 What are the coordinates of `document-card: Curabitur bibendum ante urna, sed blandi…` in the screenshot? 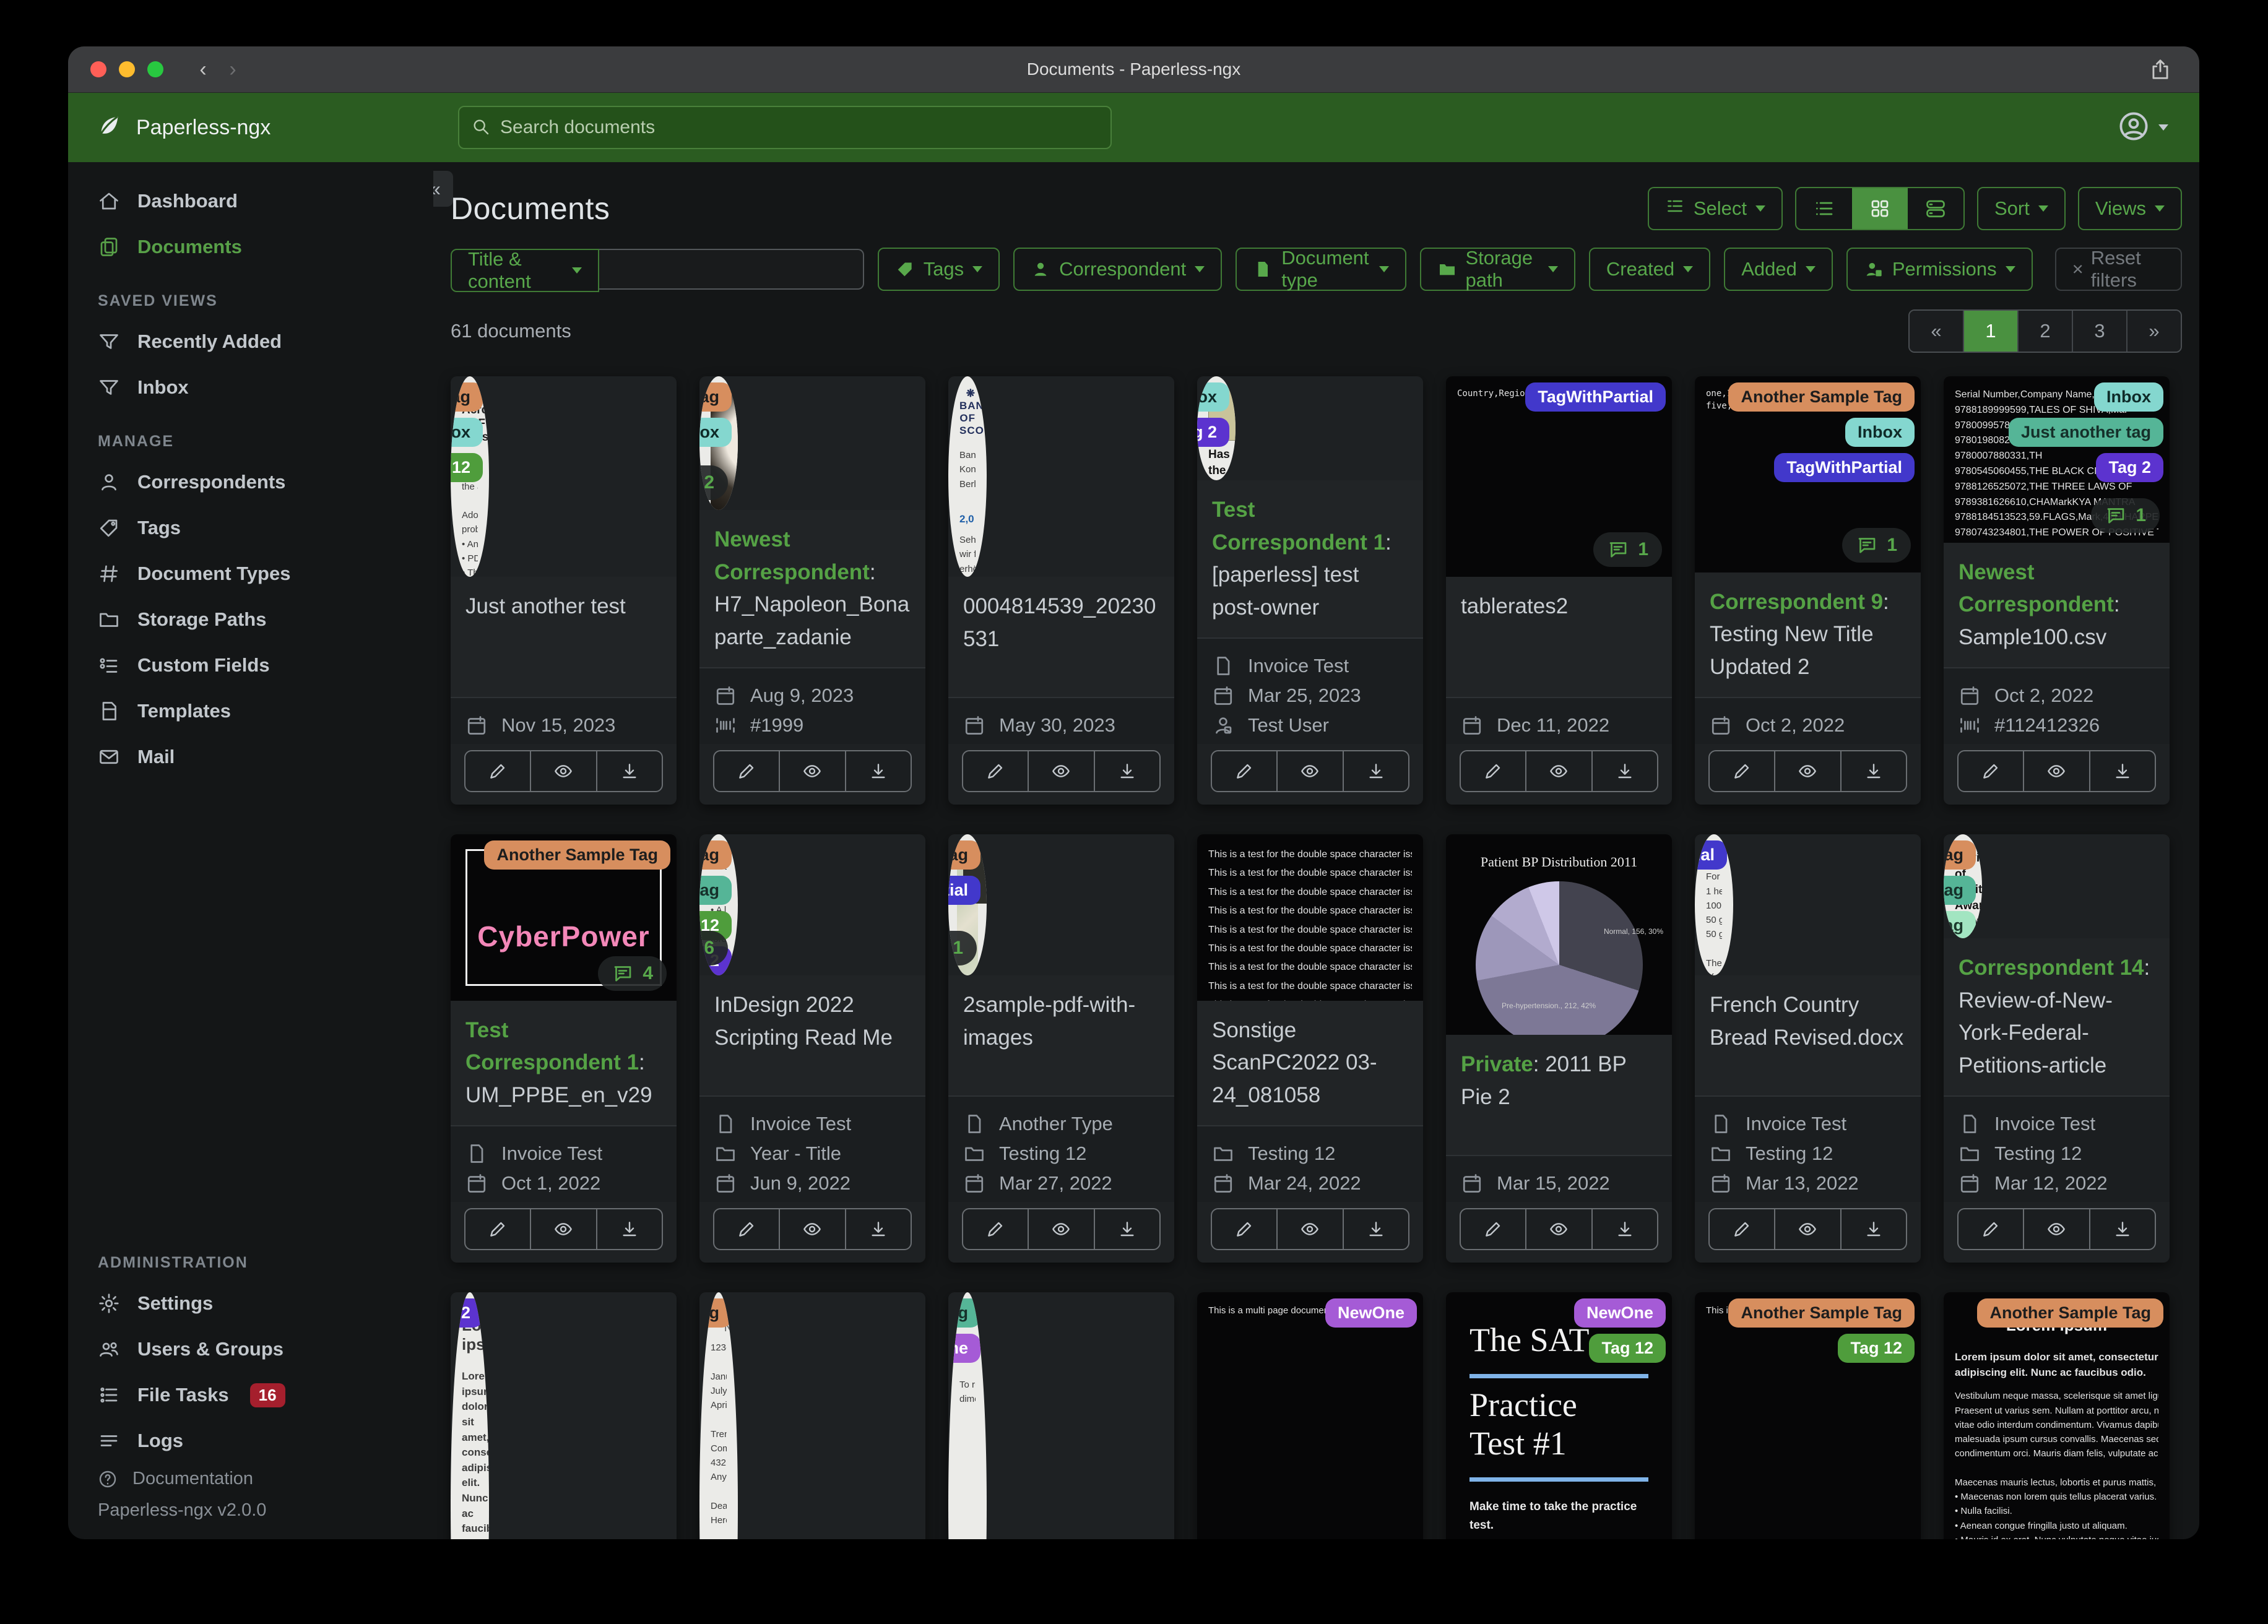 It's located at (1061, 1048).